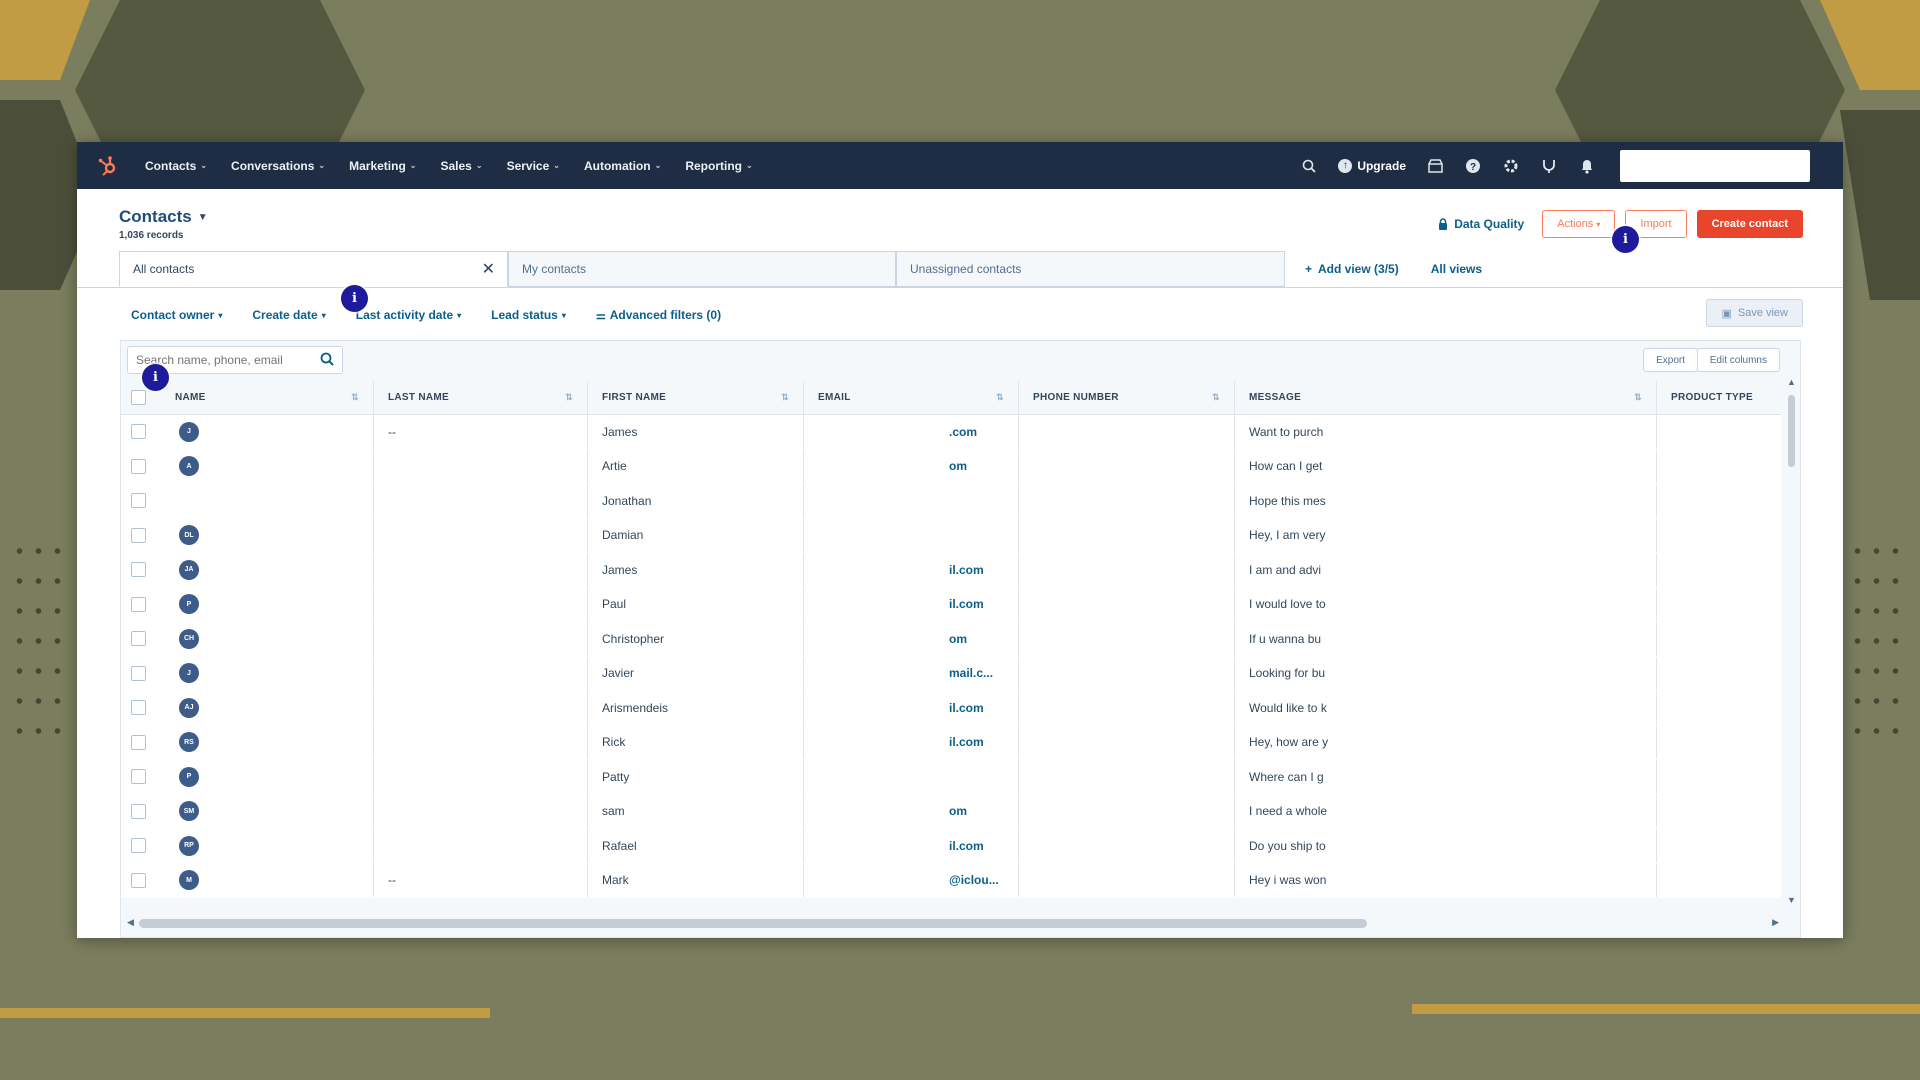 This screenshot has height=1080, width=1920. Describe the element at coordinates (1446, 742) in the screenshot. I see `message-cell: Hey, how are y` at that location.